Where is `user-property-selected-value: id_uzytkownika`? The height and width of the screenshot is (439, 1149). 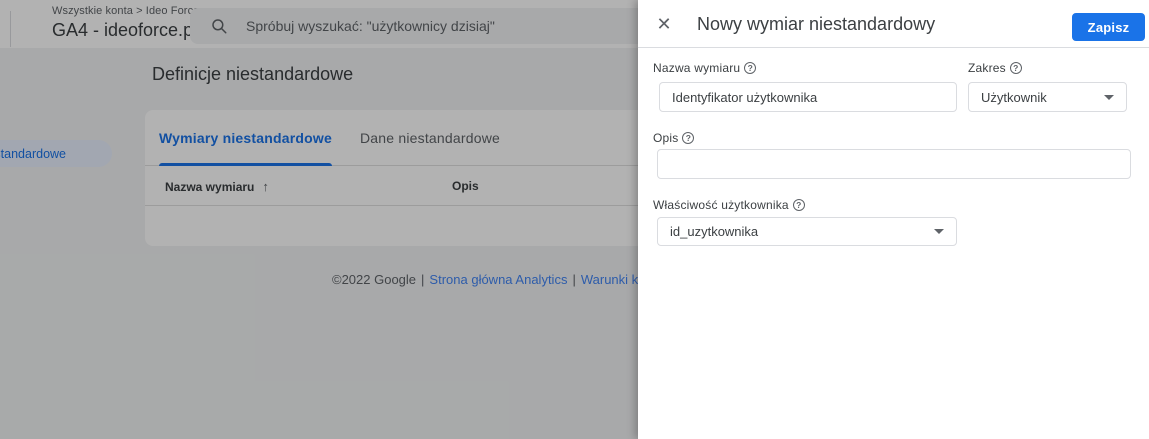
user-property-selected-value: id_uzytkownika is located at coordinates (714, 231).